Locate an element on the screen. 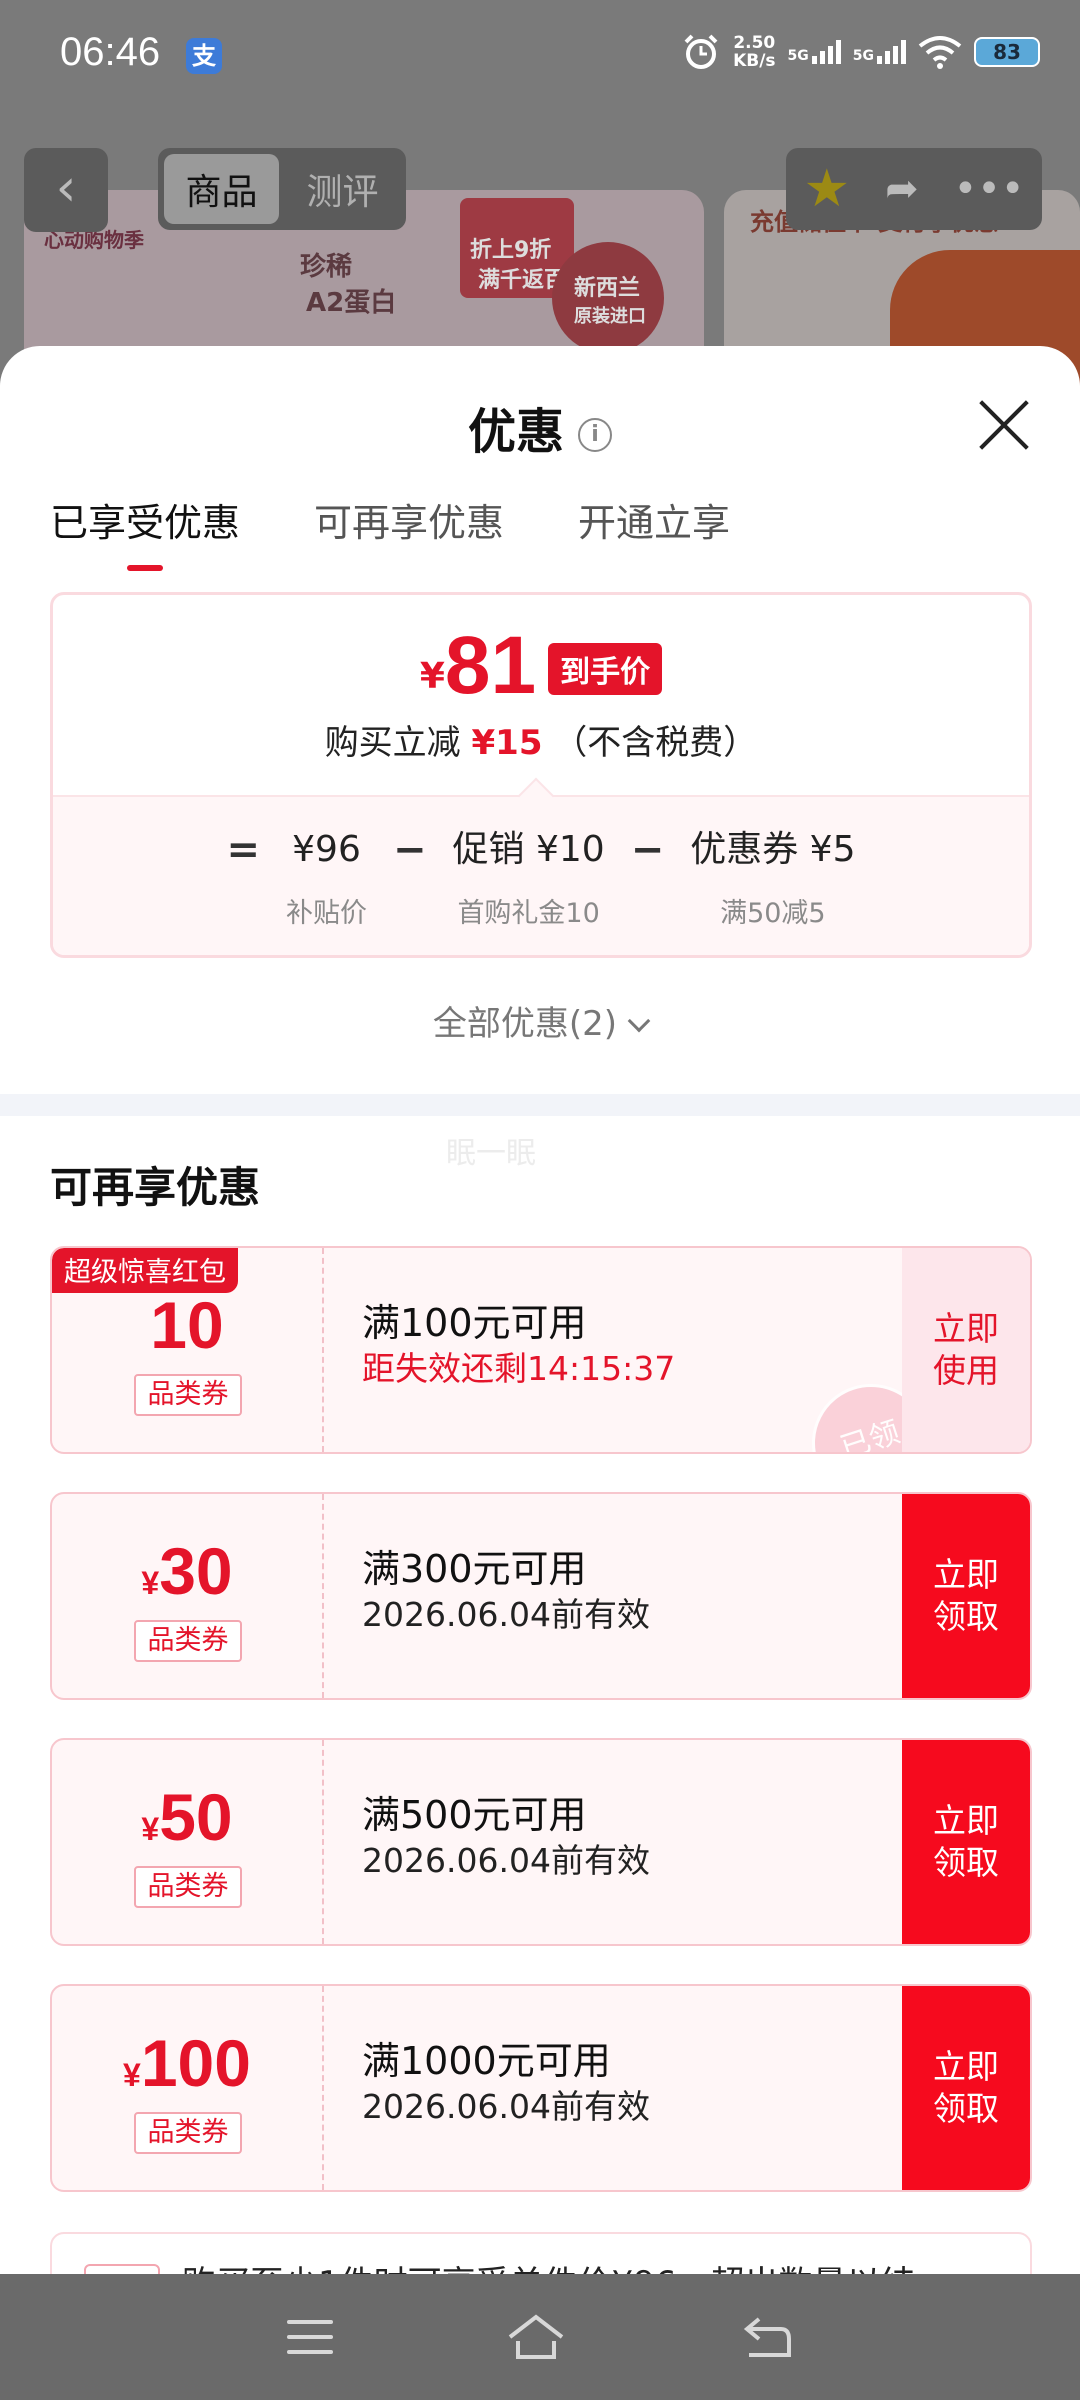  super-red-packet-badge: 超级惊喜红包 is located at coordinates (145, 1270).